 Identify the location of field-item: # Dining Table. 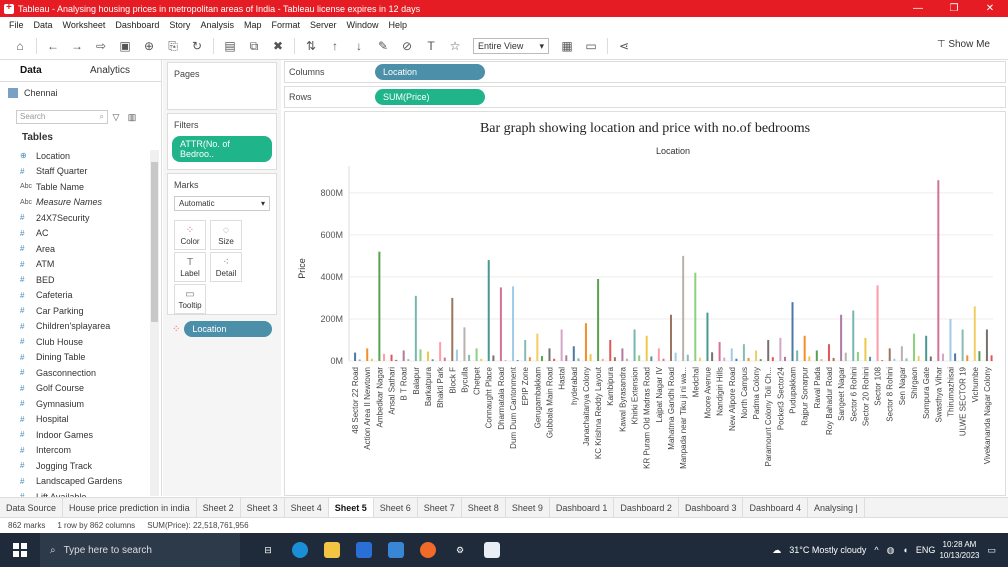
(84, 358).